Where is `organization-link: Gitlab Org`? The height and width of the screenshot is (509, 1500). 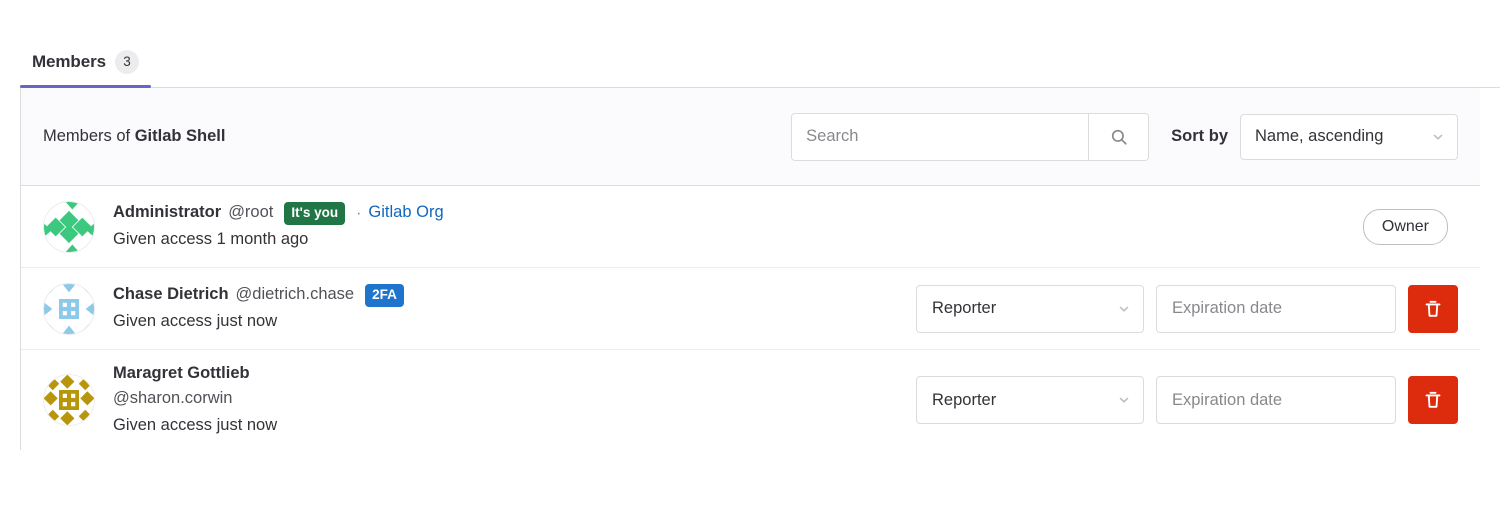 organization-link: Gitlab Org is located at coordinates (405, 213).